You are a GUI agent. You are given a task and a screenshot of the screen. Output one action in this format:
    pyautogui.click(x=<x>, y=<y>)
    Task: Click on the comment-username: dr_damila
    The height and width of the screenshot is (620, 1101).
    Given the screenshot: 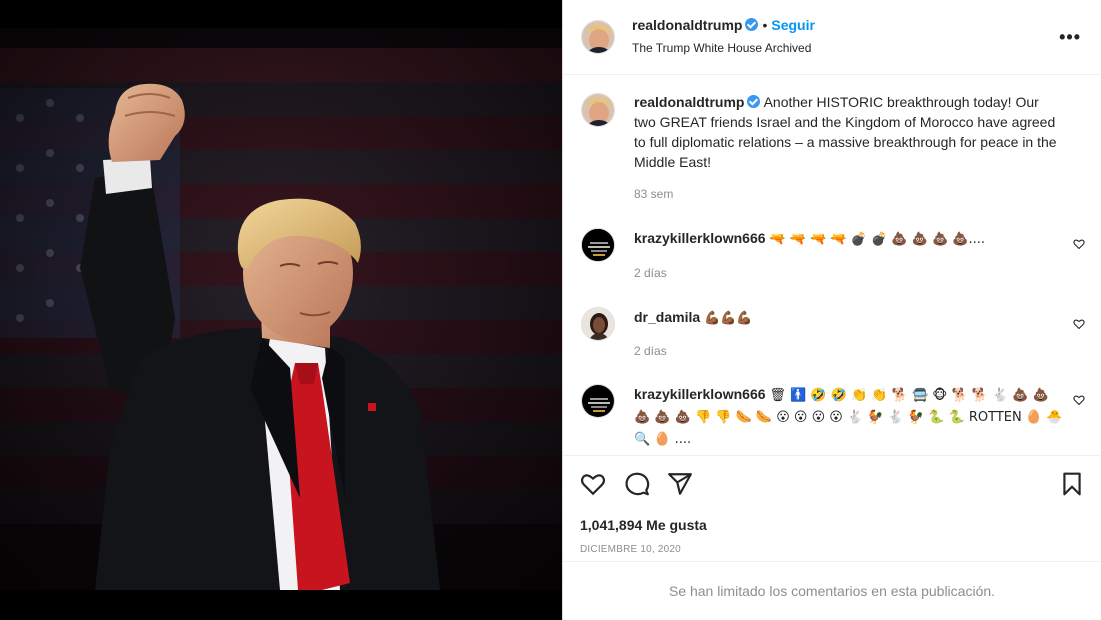 What is the action you would take?
    pyautogui.click(x=667, y=317)
    